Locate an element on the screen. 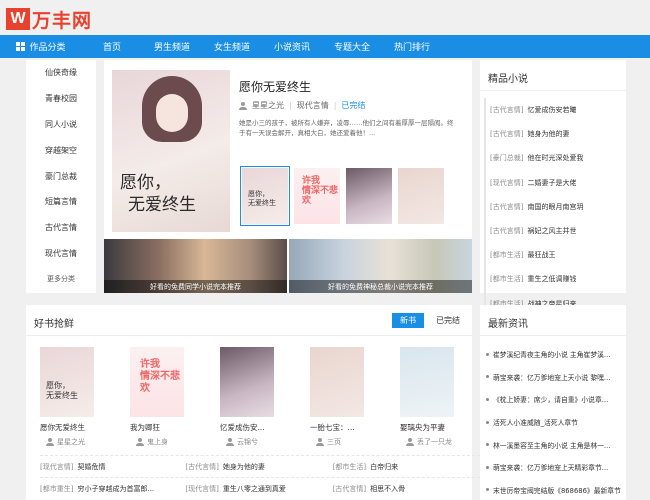 The image size is (650, 500). featured-author: 星星之光 is located at coordinates (268, 105).